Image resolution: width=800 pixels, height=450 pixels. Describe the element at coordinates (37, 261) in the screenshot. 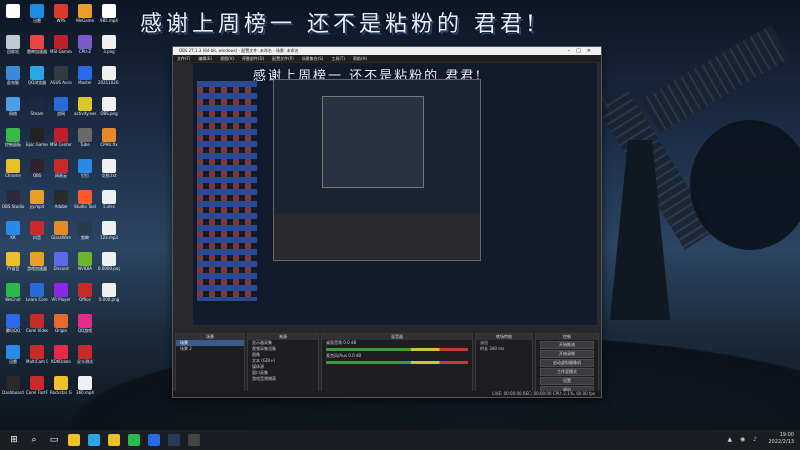

I see `desktop-icon: 游戏加速器` at that location.